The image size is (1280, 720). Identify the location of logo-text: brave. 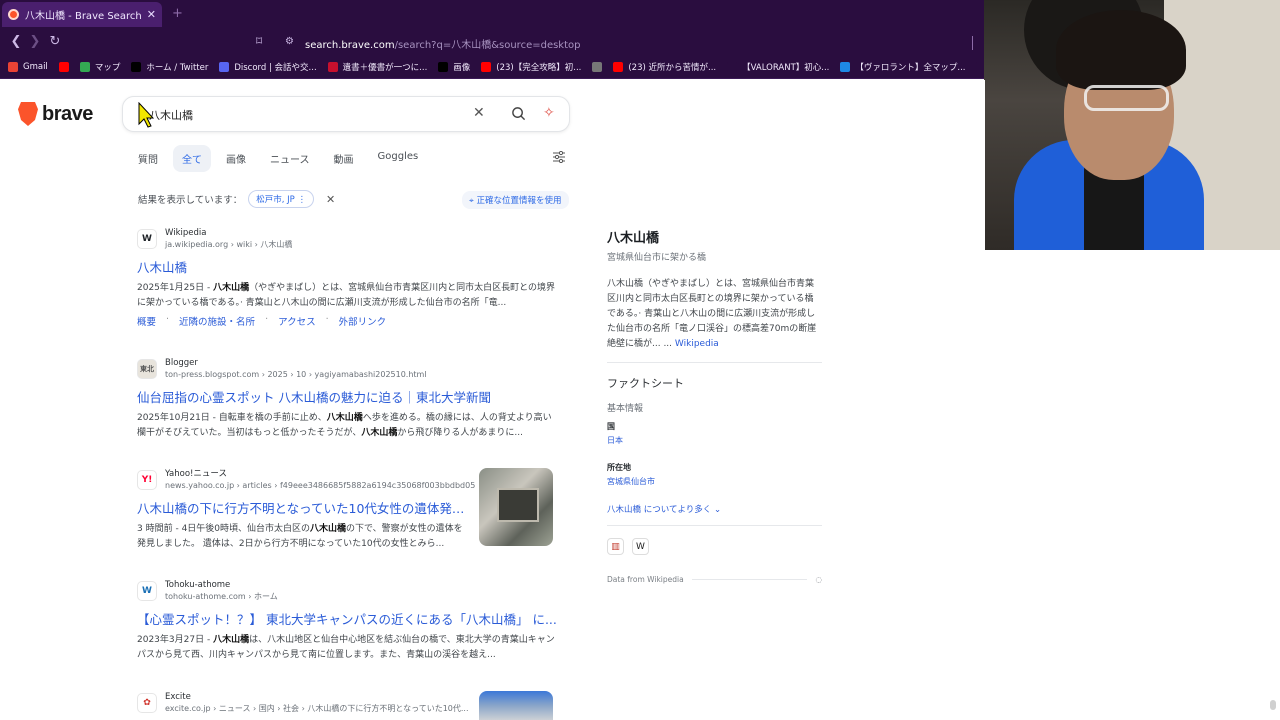
(67, 113).